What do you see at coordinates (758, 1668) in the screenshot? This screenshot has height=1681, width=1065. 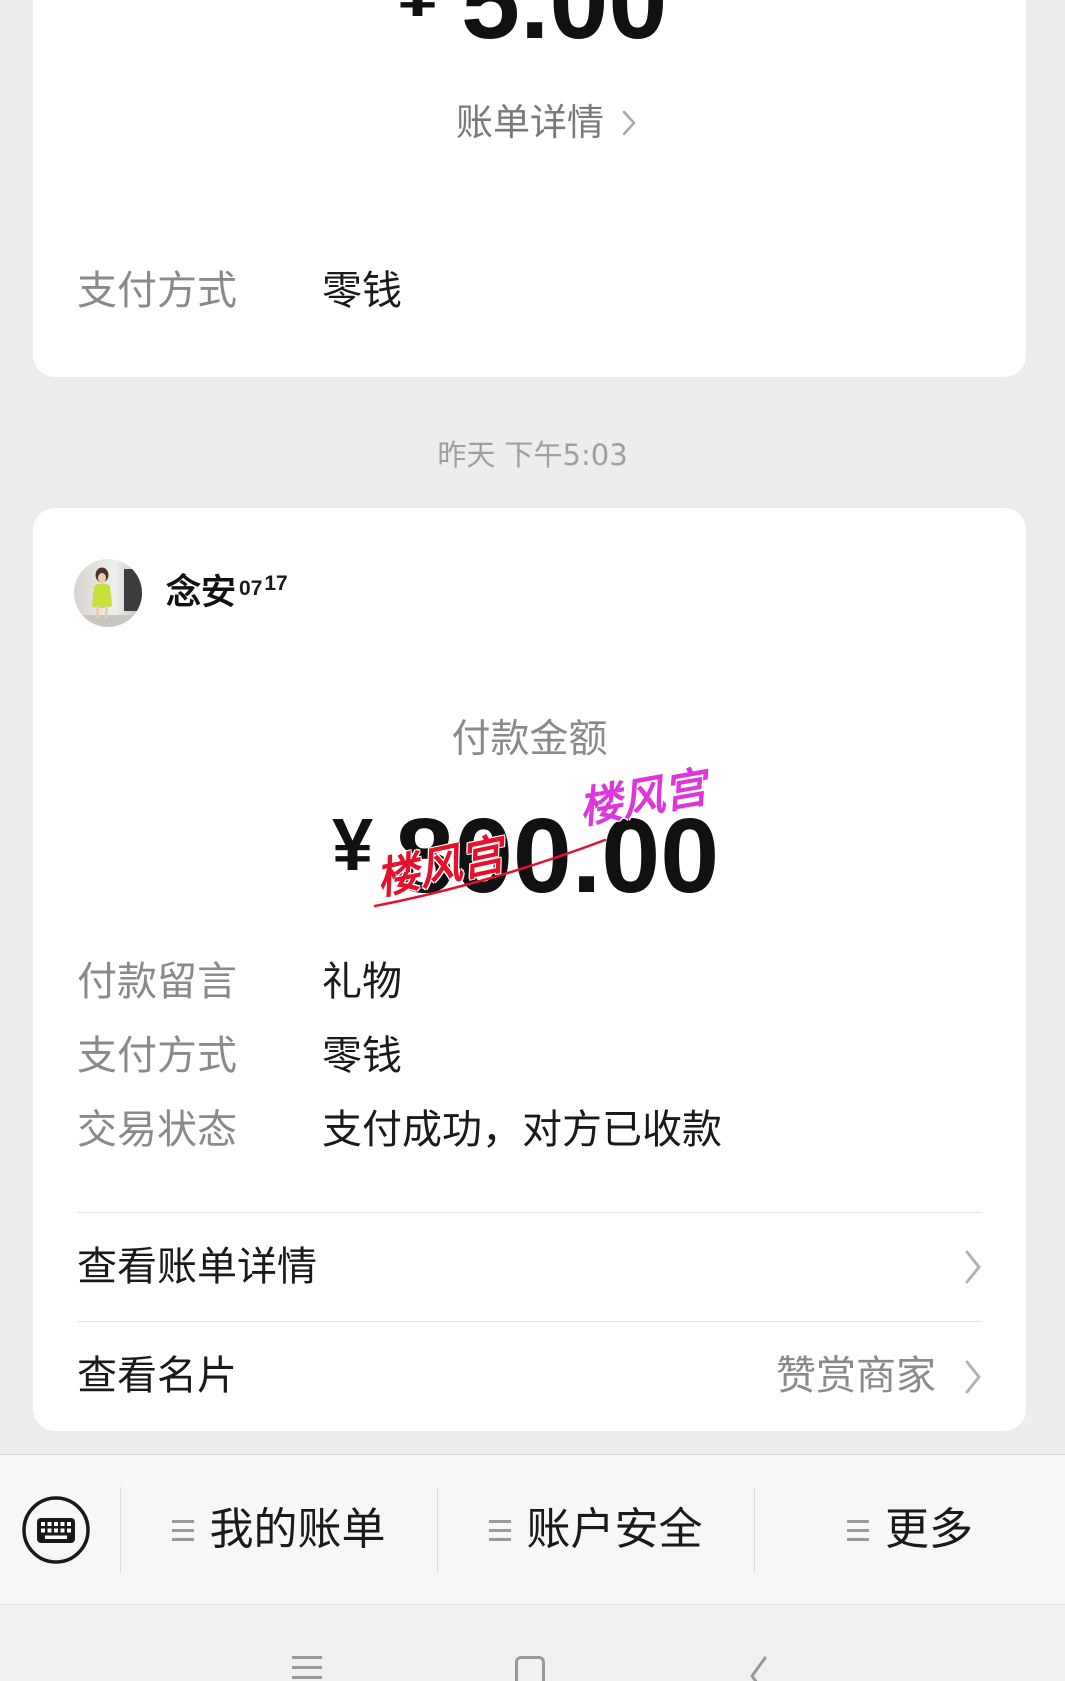 I see `back-icon` at bounding box center [758, 1668].